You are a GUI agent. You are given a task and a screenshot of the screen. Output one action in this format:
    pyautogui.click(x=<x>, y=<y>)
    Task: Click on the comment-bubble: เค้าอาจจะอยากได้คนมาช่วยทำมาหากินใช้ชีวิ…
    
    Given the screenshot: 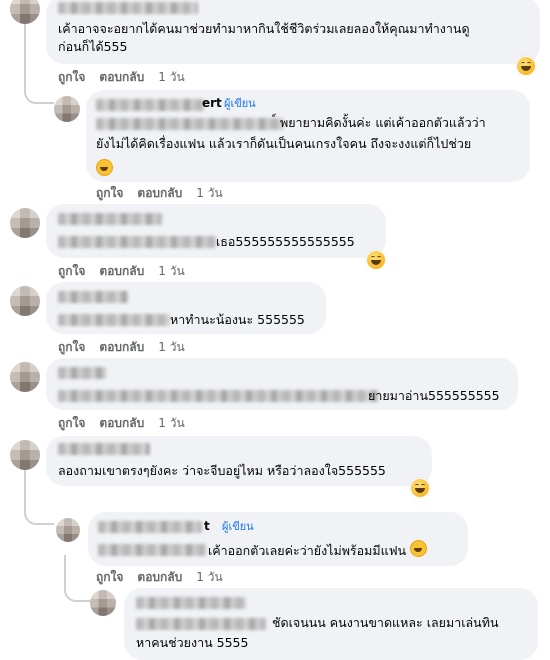 What is the action you would take?
    pyautogui.click(x=293, y=32)
    